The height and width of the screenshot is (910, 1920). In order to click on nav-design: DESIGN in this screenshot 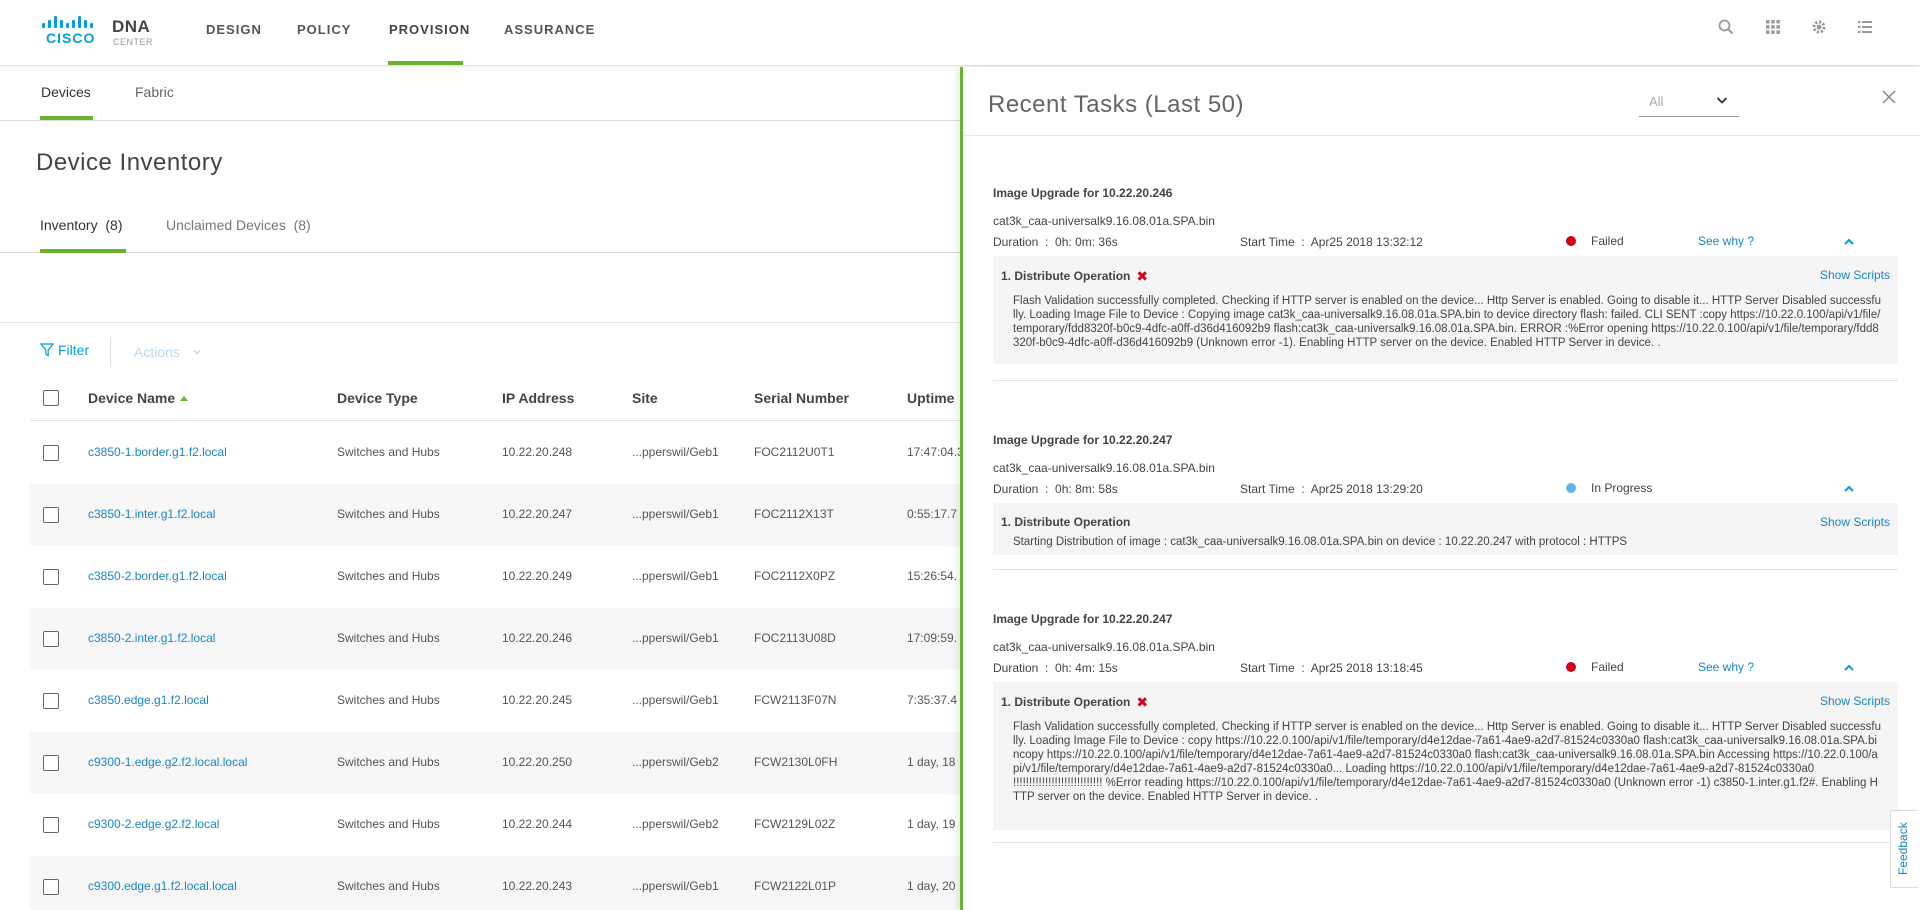, I will do `click(234, 29)`.